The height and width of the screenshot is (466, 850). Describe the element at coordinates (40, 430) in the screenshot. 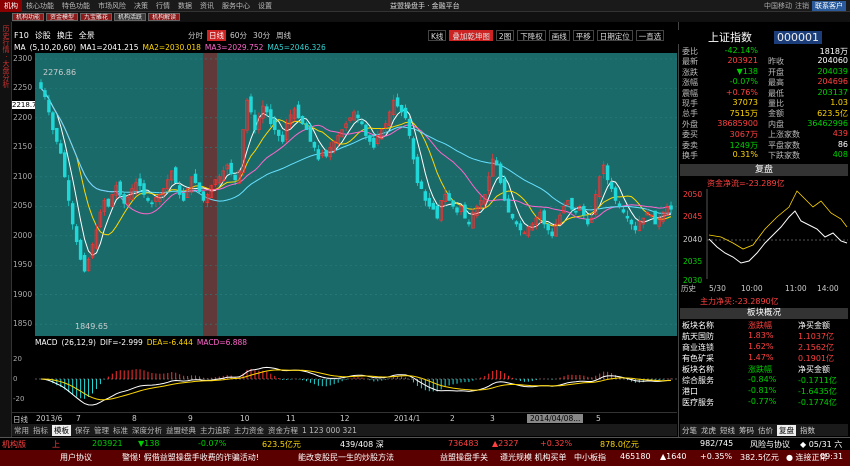

I see `bottom-tab: 指标` at that location.